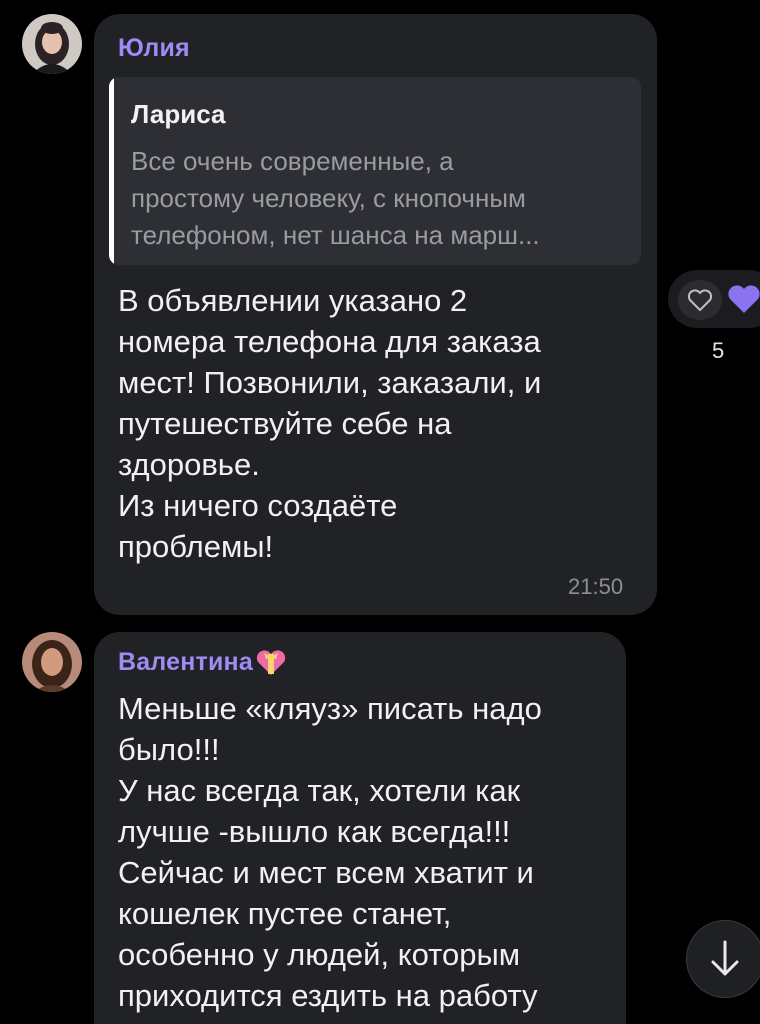  I want to click on scroll-down-button, so click(723, 959).